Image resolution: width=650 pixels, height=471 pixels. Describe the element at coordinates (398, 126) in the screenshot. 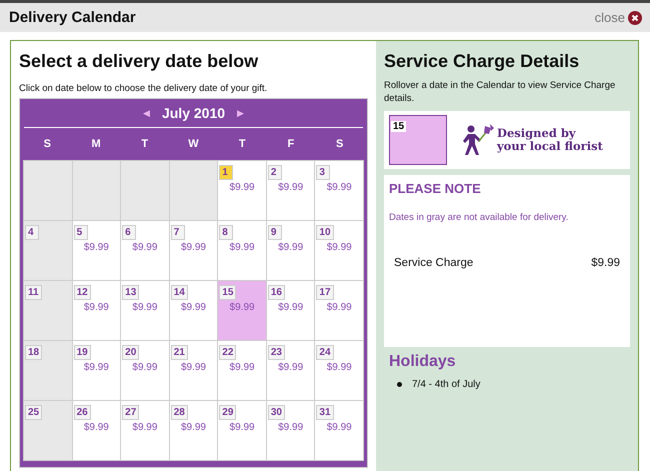

I see `preview-day-number: 15` at that location.